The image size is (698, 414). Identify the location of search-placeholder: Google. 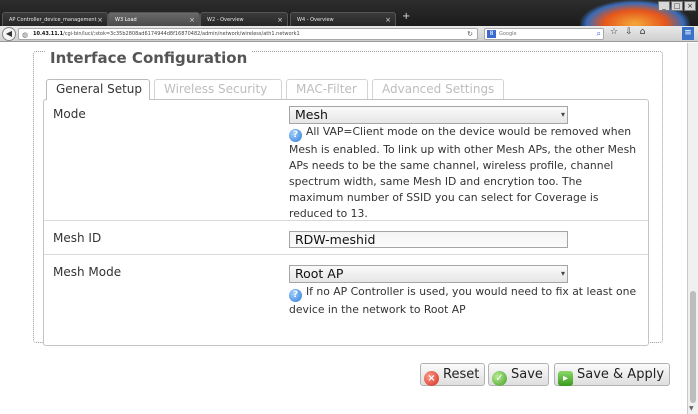
(508, 34).